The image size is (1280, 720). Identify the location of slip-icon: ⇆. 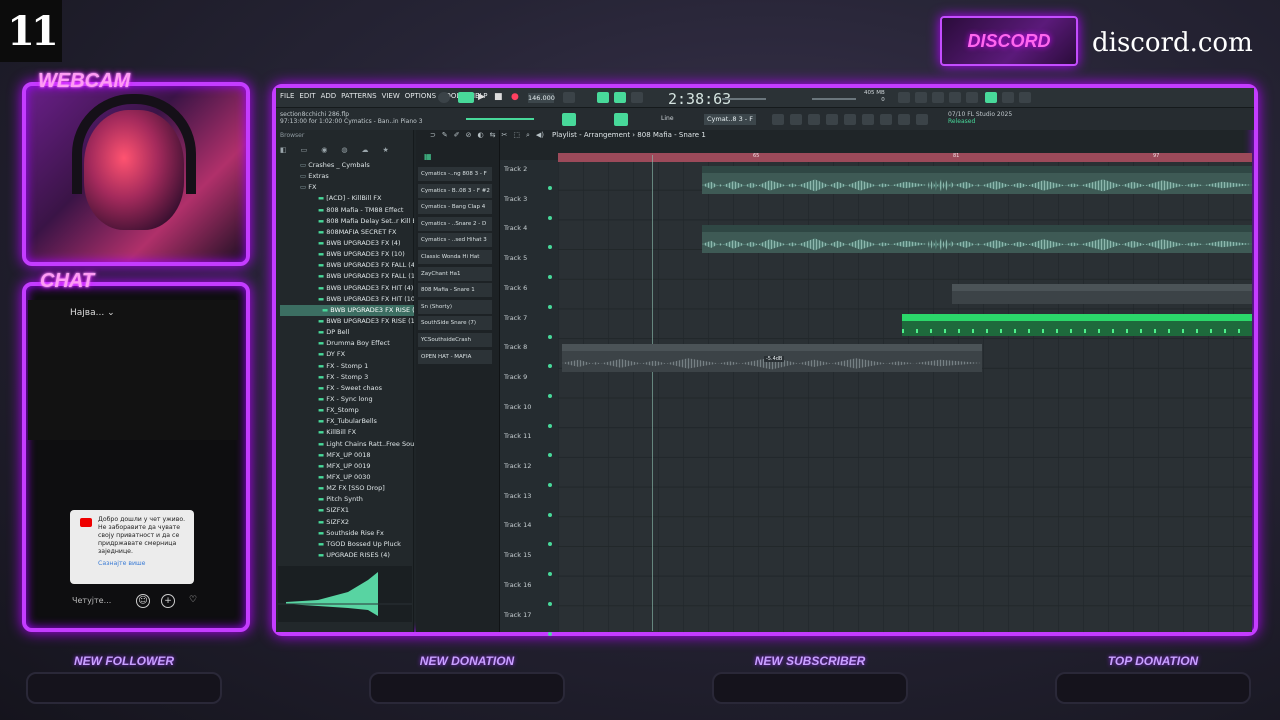
(493, 135).